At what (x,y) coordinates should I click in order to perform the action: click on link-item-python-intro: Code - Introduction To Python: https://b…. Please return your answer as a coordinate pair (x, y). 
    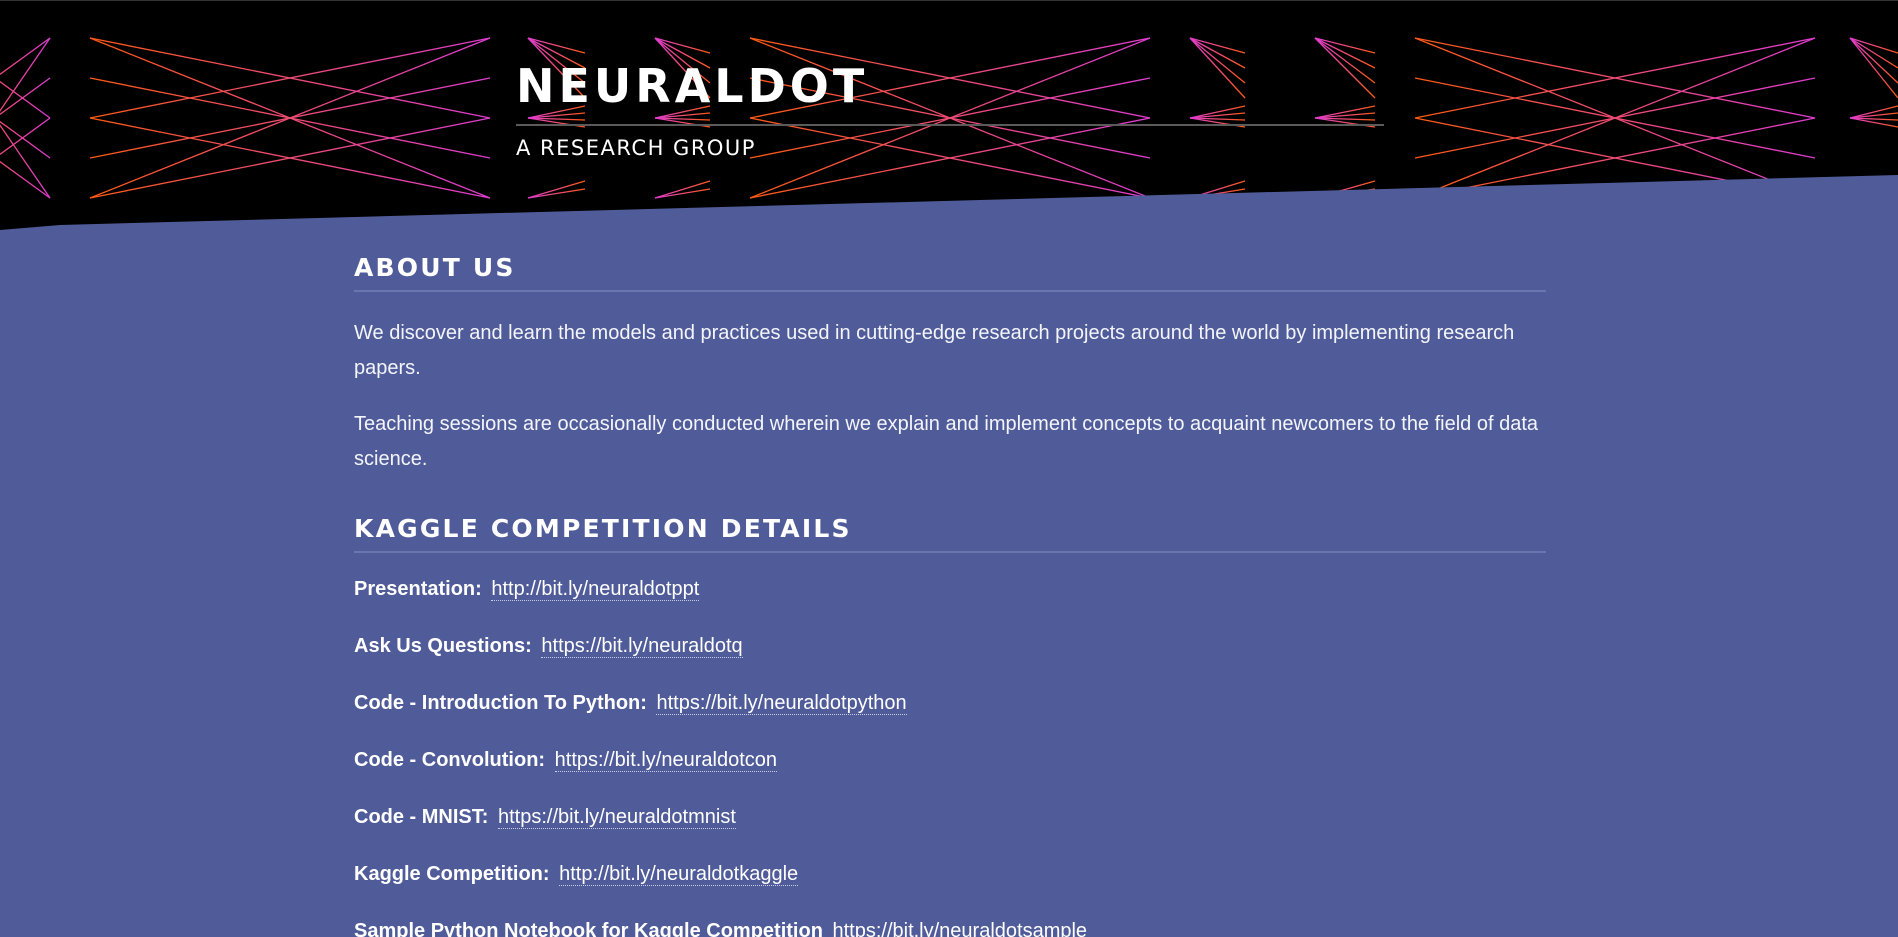
    Looking at the image, I should click on (950, 703).